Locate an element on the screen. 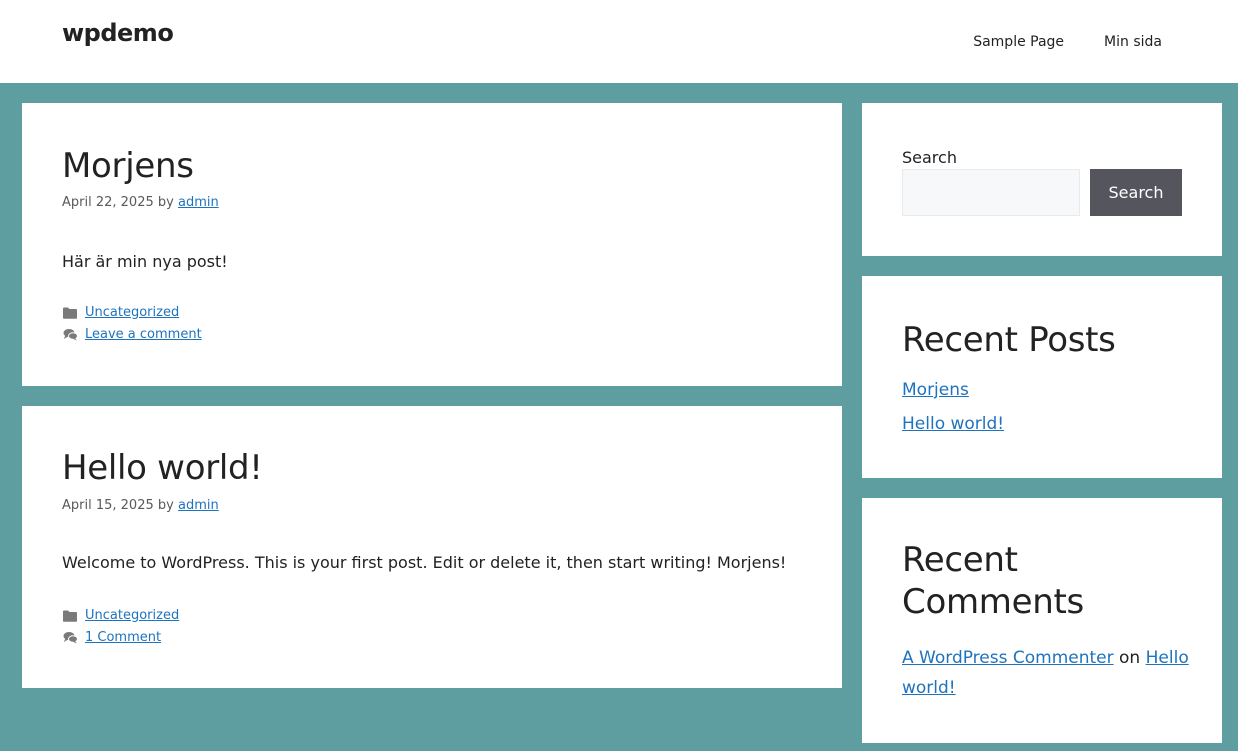 This screenshot has width=1238, height=751. commenter-link: A WordPress Commenter is located at coordinates (1008, 658).